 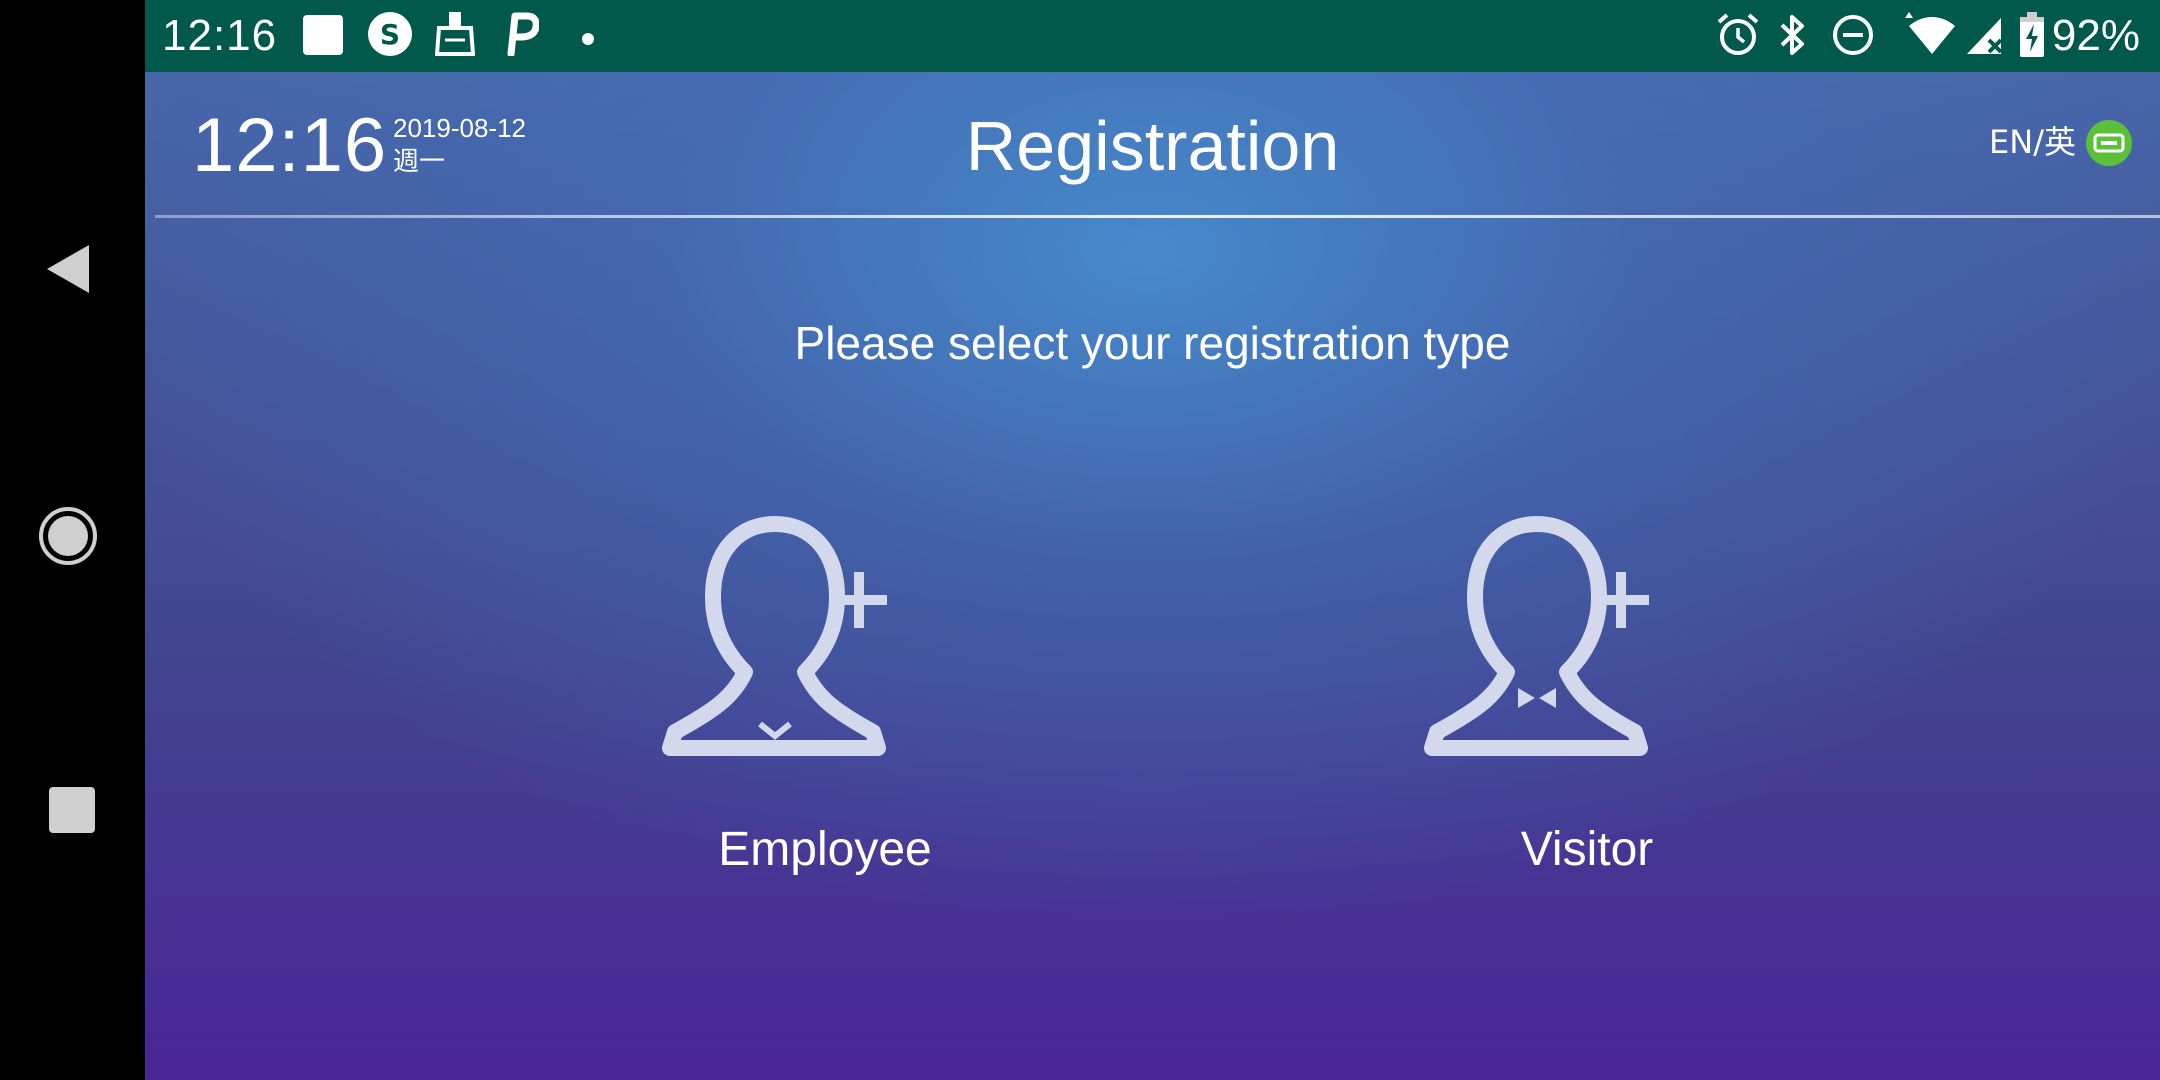 I want to click on navigation-bar, so click(x=72, y=540).